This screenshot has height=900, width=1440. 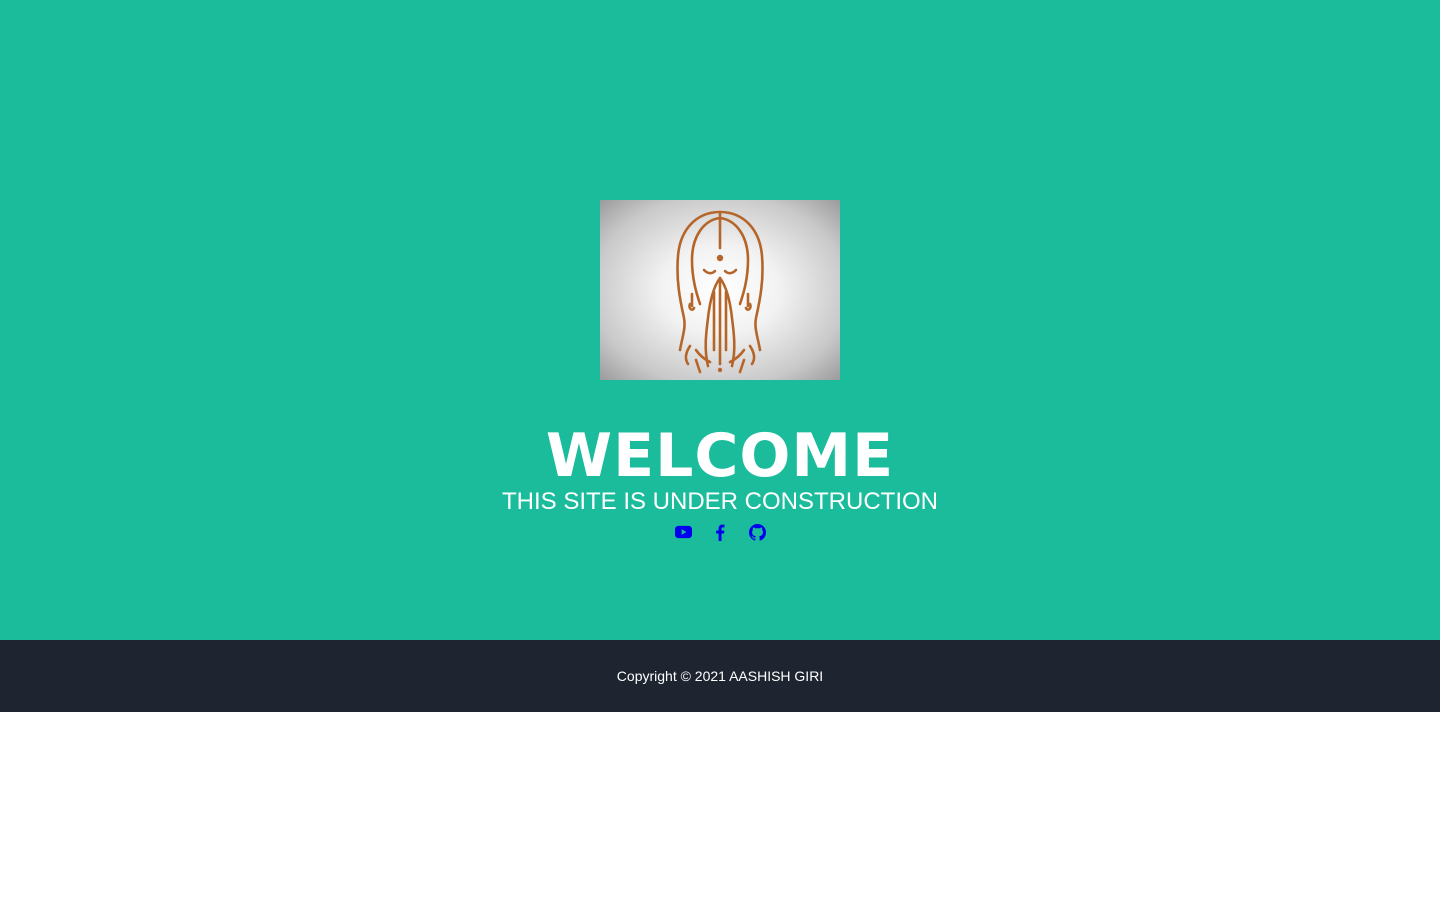 I want to click on youtube-link, so click(x=683, y=532).